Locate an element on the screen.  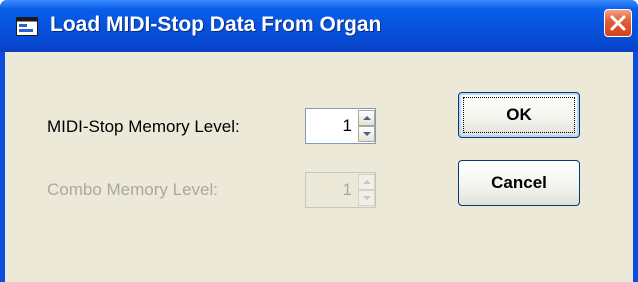
combo-level-label: Combo Memory Level: is located at coordinates (133, 189).